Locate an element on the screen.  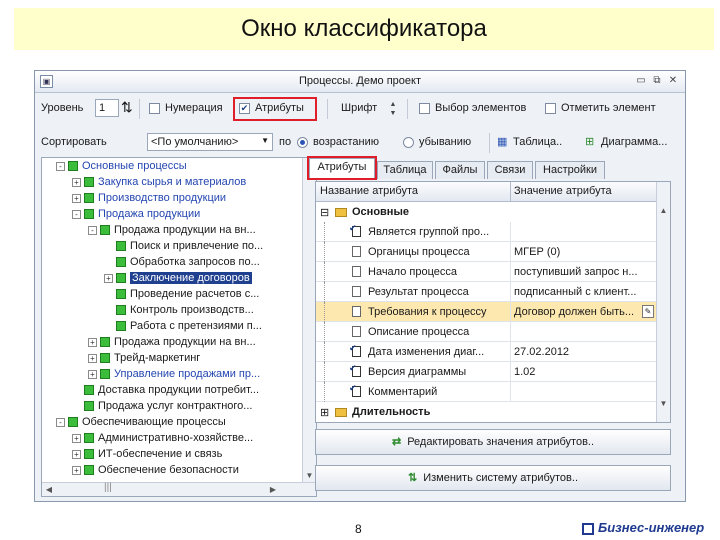
tree-node: + Заключение договоров is located at coordinates (178, 280).